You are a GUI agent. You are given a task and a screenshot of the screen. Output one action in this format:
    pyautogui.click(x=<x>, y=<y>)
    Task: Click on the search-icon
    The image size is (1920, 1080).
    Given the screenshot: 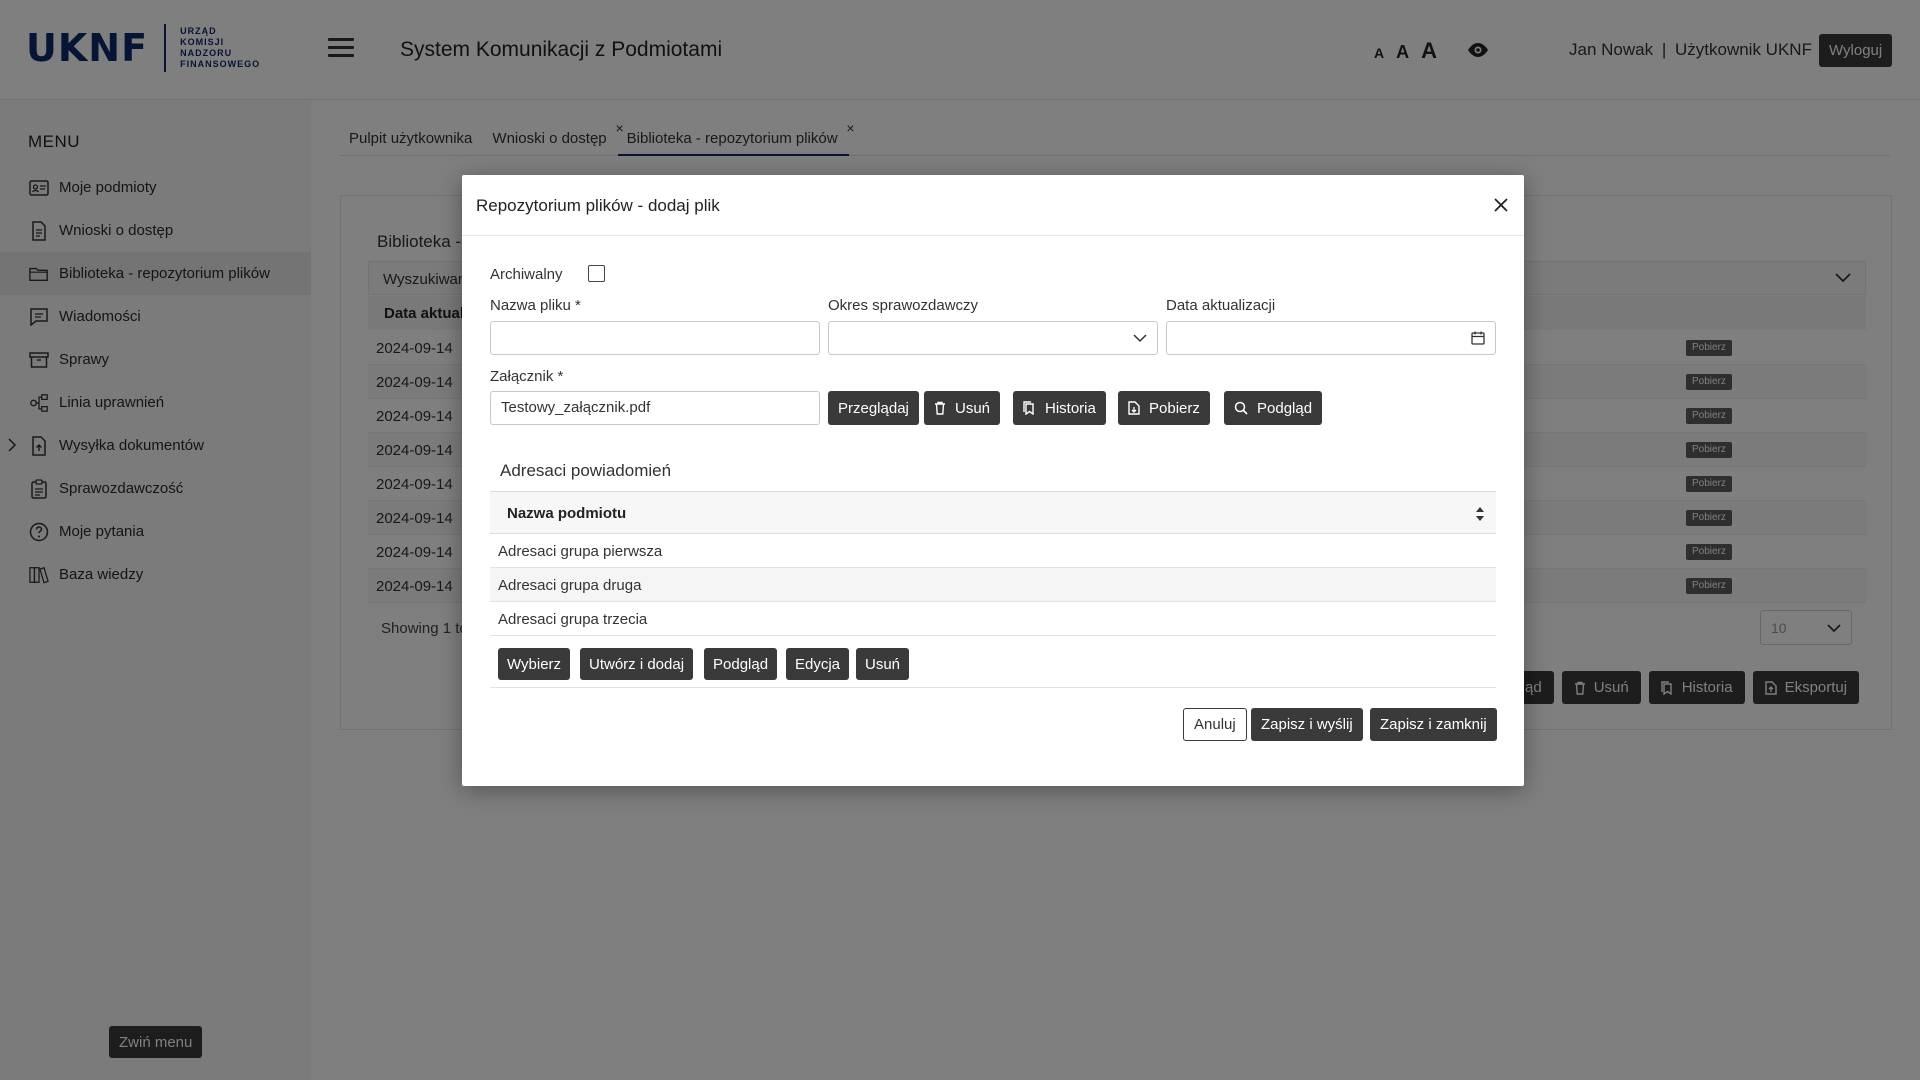 What is the action you would take?
    pyautogui.click(x=1241, y=408)
    